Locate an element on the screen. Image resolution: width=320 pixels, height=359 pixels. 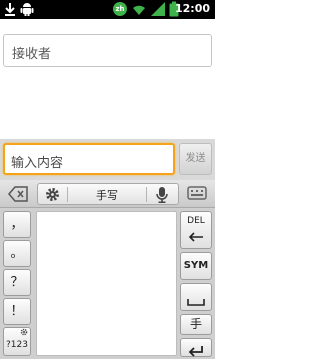
space-key is located at coordinates (196, 297).